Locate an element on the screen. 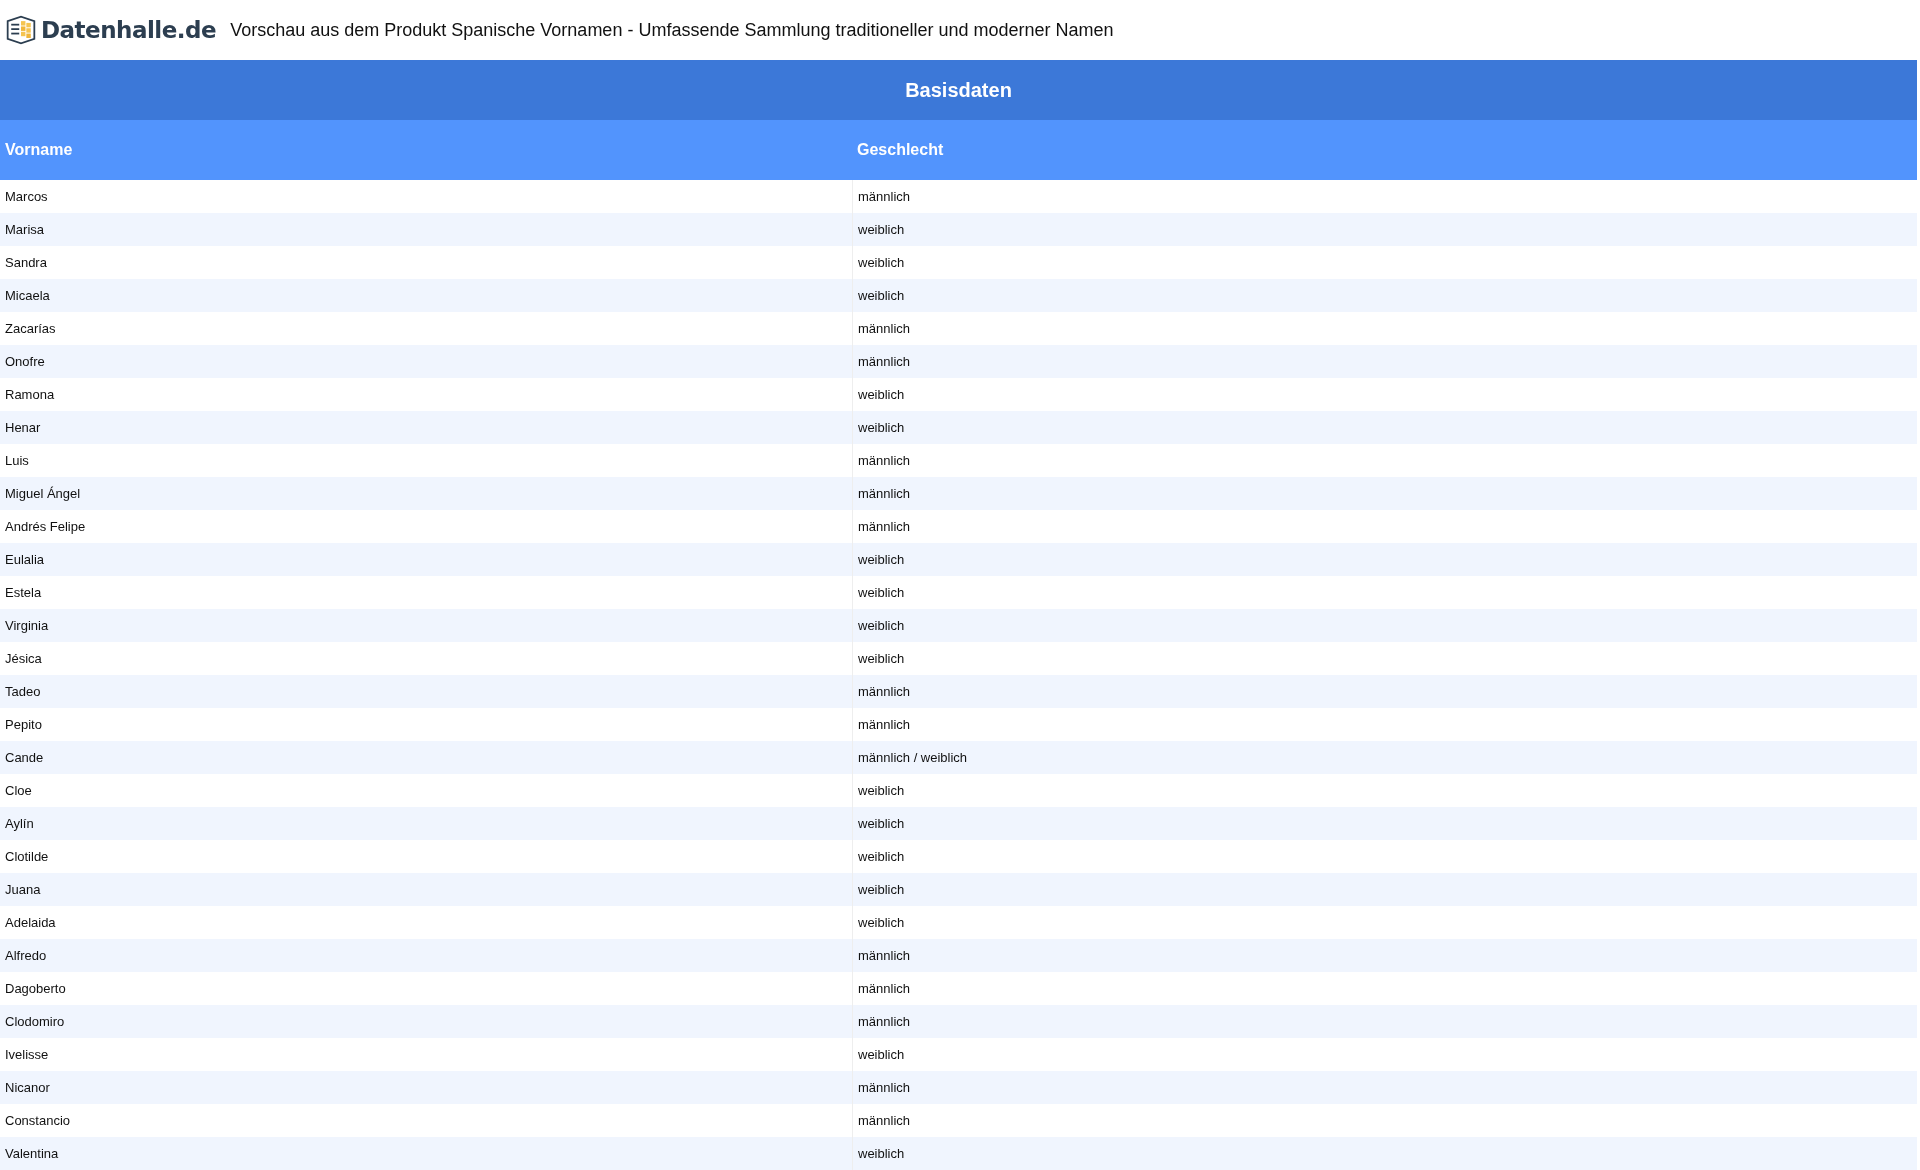 This screenshot has width=1920, height=1170. column-header: Vorname is located at coordinates (39, 150).